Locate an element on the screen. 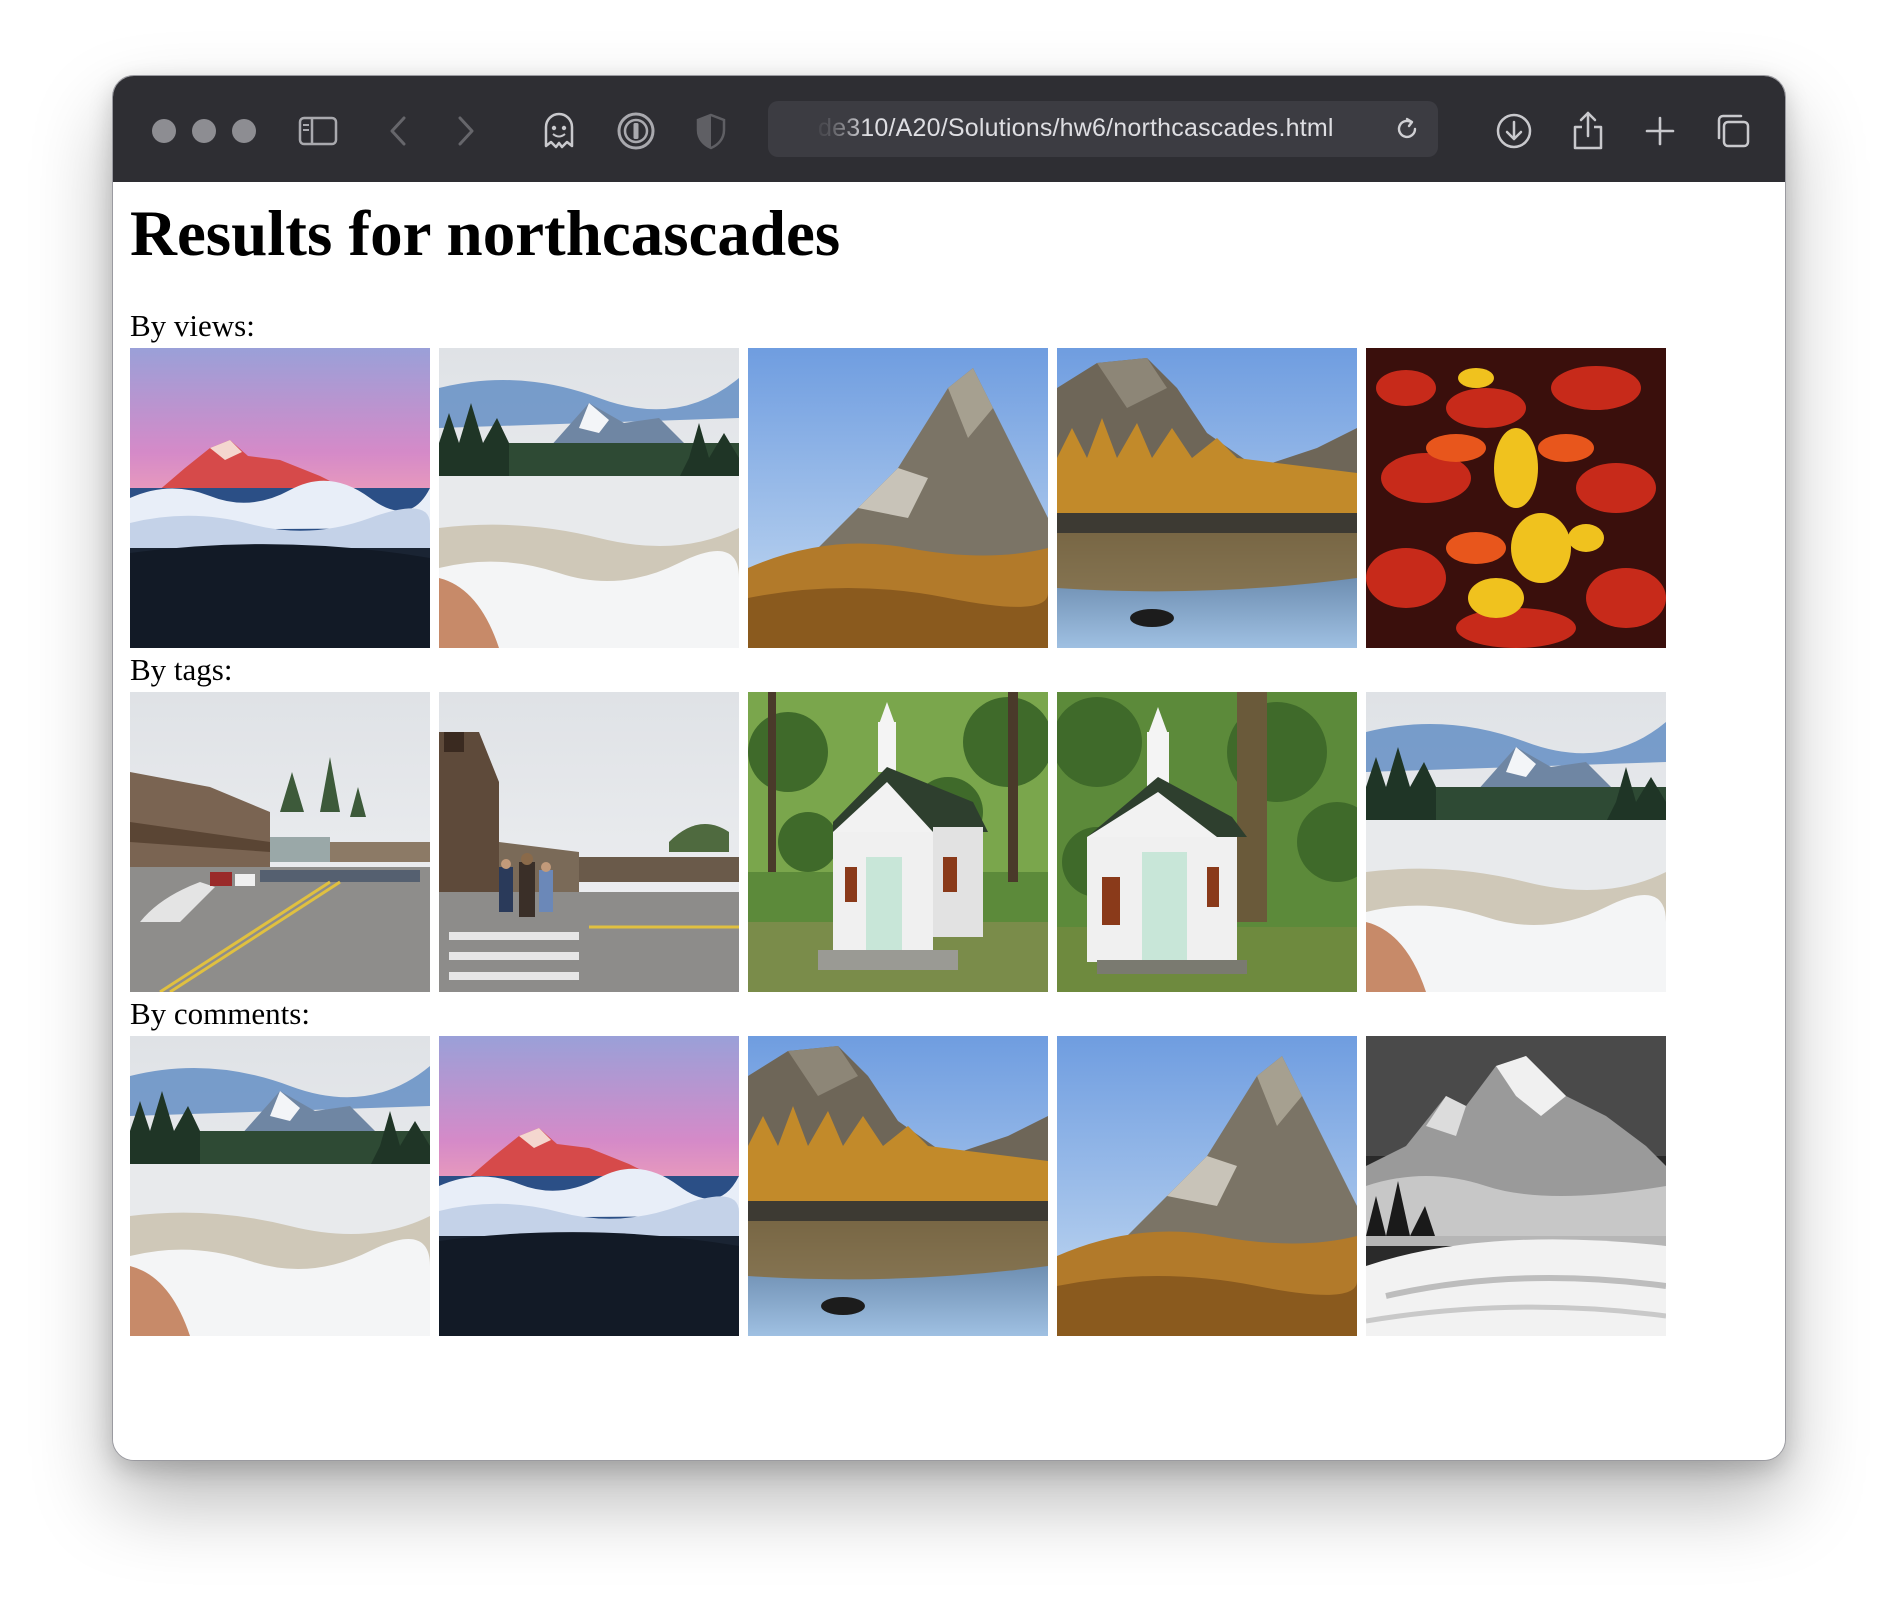 This screenshot has width=1898, height=1608. section-label-views: By views: is located at coordinates (192, 325).